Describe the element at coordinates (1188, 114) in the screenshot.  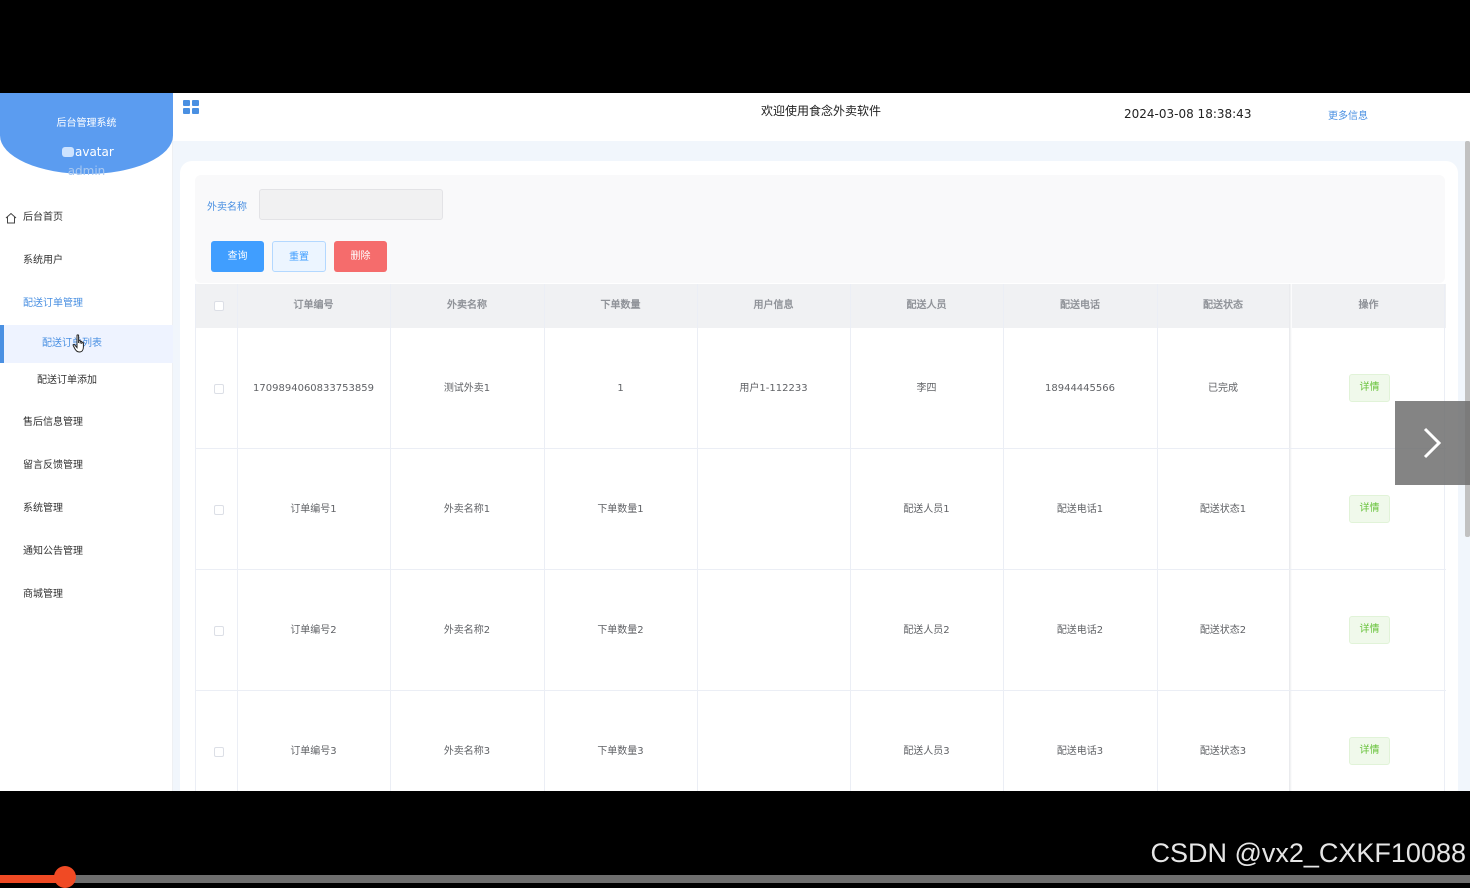
I see `datetime: 2024-03-08 18:38:43` at that location.